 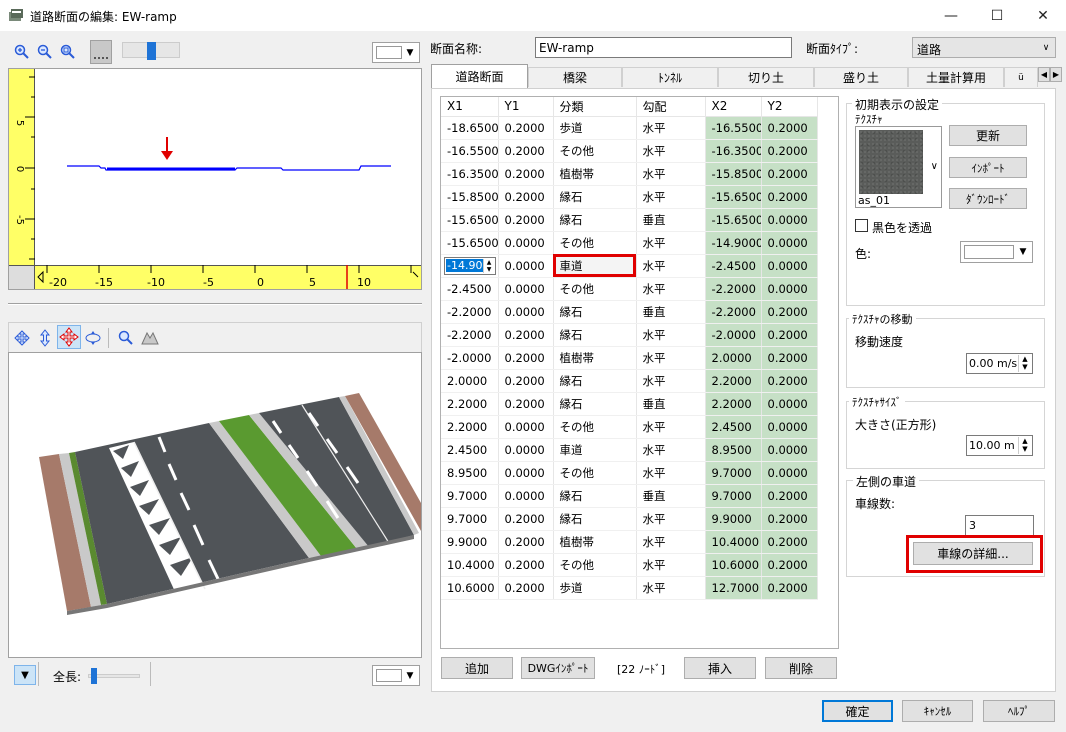 What do you see at coordinates (997, 15) in the screenshot?
I see `maximize-button: ☐` at bounding box center [997, 15].